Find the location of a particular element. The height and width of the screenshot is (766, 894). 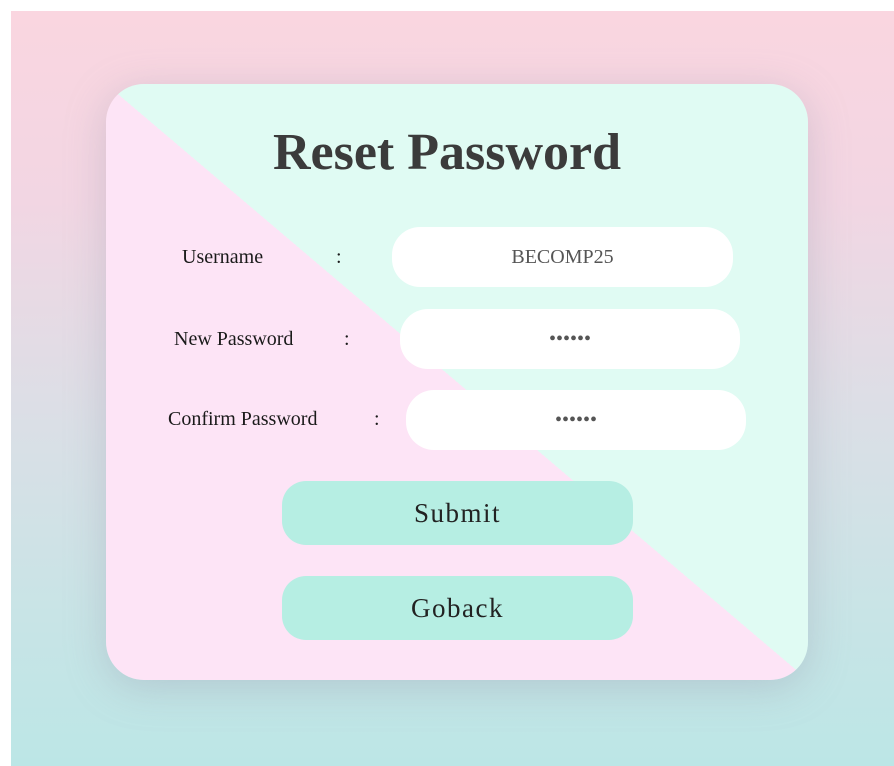

new-password-label: New Password is located at coordinates (234, 339).